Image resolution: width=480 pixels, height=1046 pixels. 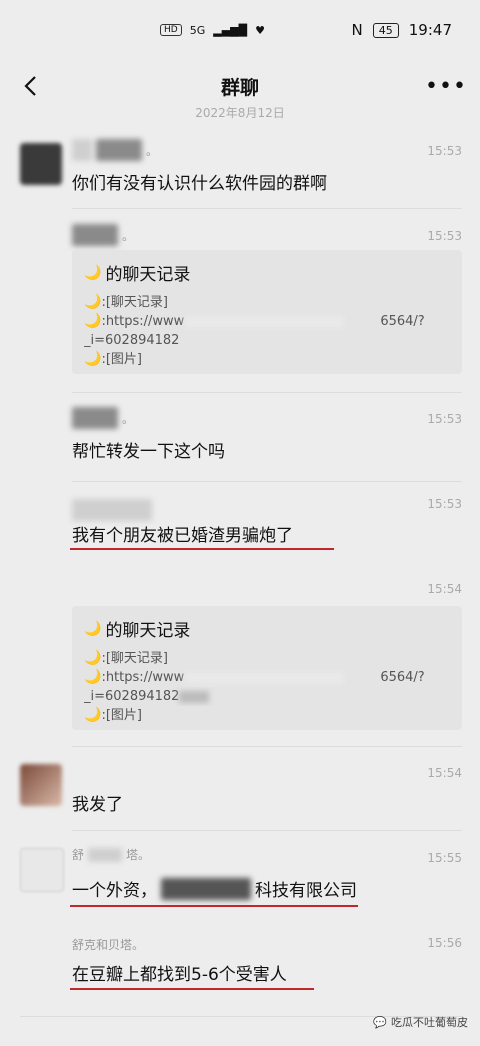 I want to click on message-1: 。 15:53 你们有没有认识什么软件园的群啊, so click(x=240, y=172).